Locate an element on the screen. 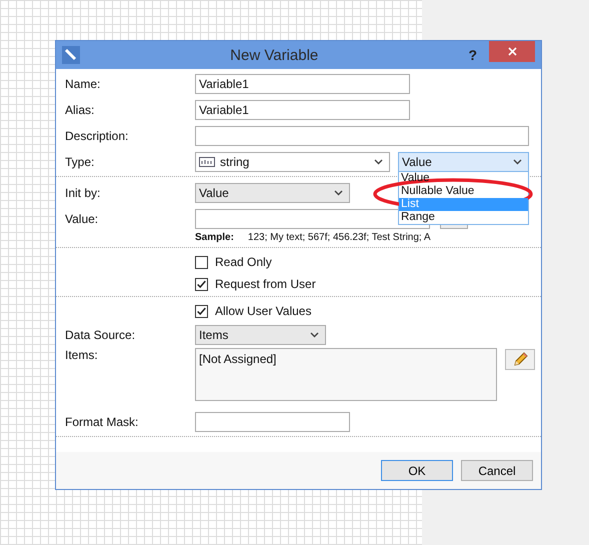 The height and width of the screenshot is (545, 589). dropdown: Value is located at coordinates (272, 193).